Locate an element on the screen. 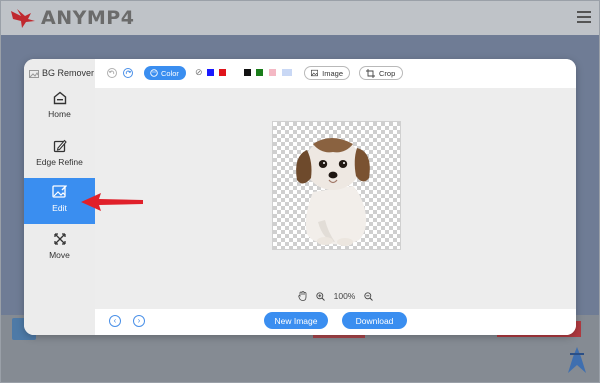  undo-button is located at coordinates (112, 73).